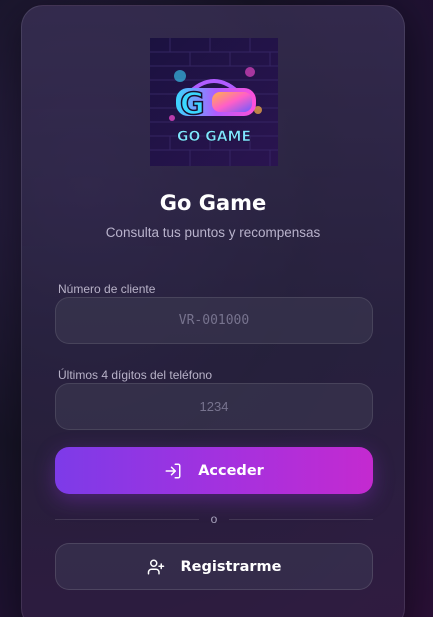 The image size is (433, 617). I want to click on phone-digits-label: Últimos 4 dígitos del teléfono, so click(135, 375).